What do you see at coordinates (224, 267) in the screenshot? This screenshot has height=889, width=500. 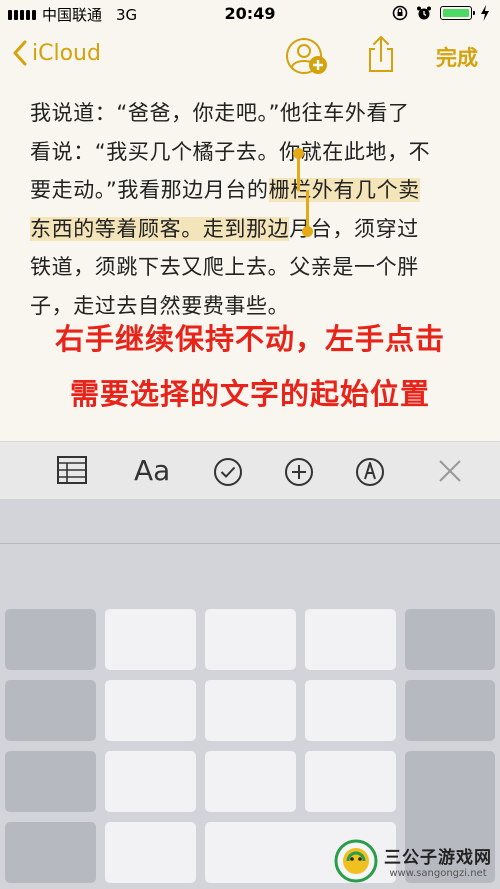 I see `note-line: 铁道，须跳下去又爬上去。父亲是一个胖` at bounding box center [224, 267].